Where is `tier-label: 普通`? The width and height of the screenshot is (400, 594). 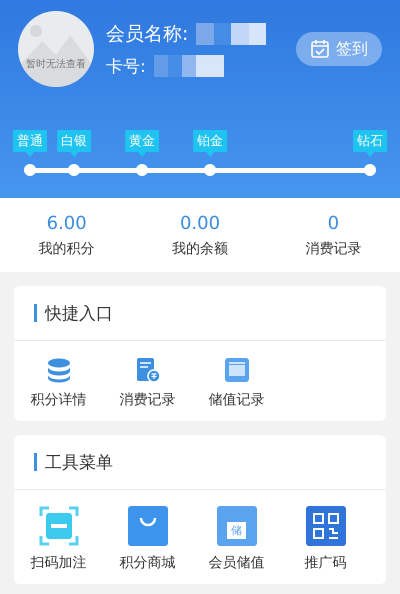
tier-label: 普通 is located at coordinates (30, 143).